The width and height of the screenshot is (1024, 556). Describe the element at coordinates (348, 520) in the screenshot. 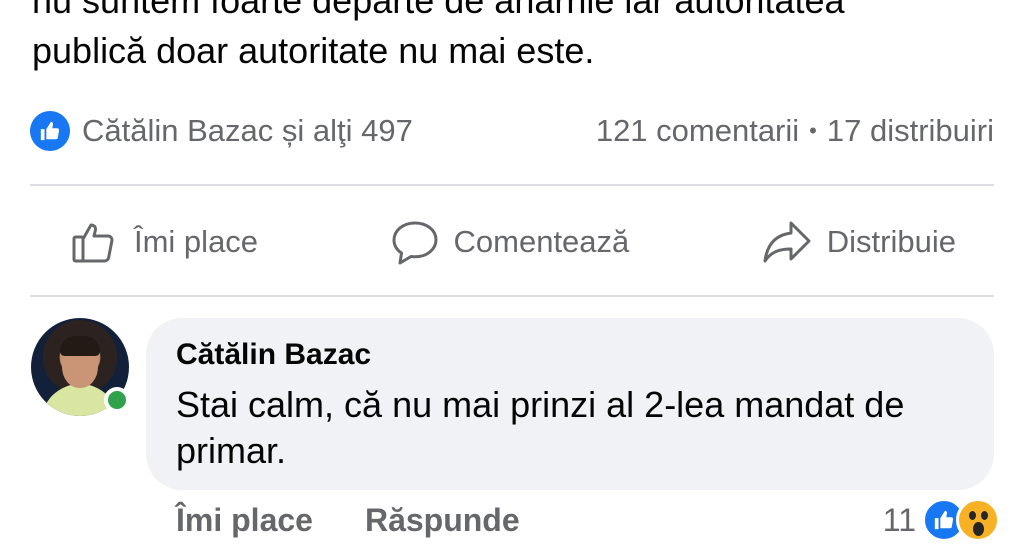

I see `comment-actions: Îmi place Răspunde` at that location.